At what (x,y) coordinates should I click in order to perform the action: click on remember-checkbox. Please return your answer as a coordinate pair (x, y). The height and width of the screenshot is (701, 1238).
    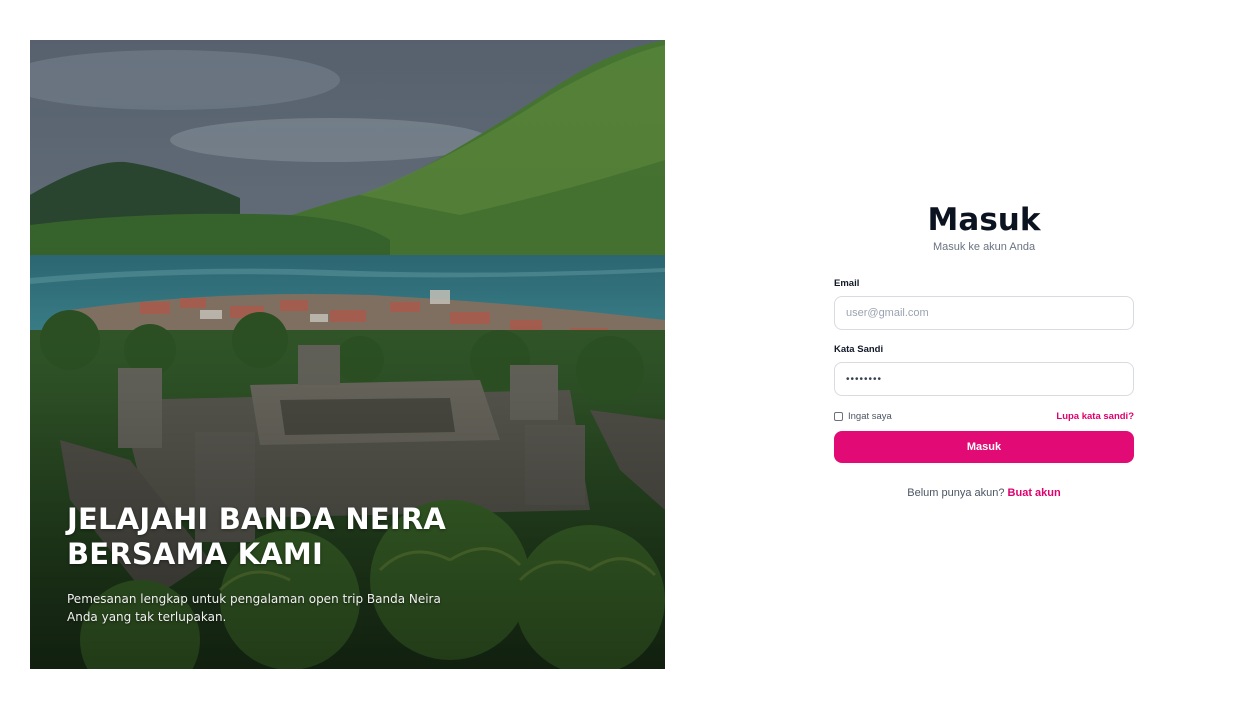
    Looking at the image, I should click on (838, 416).